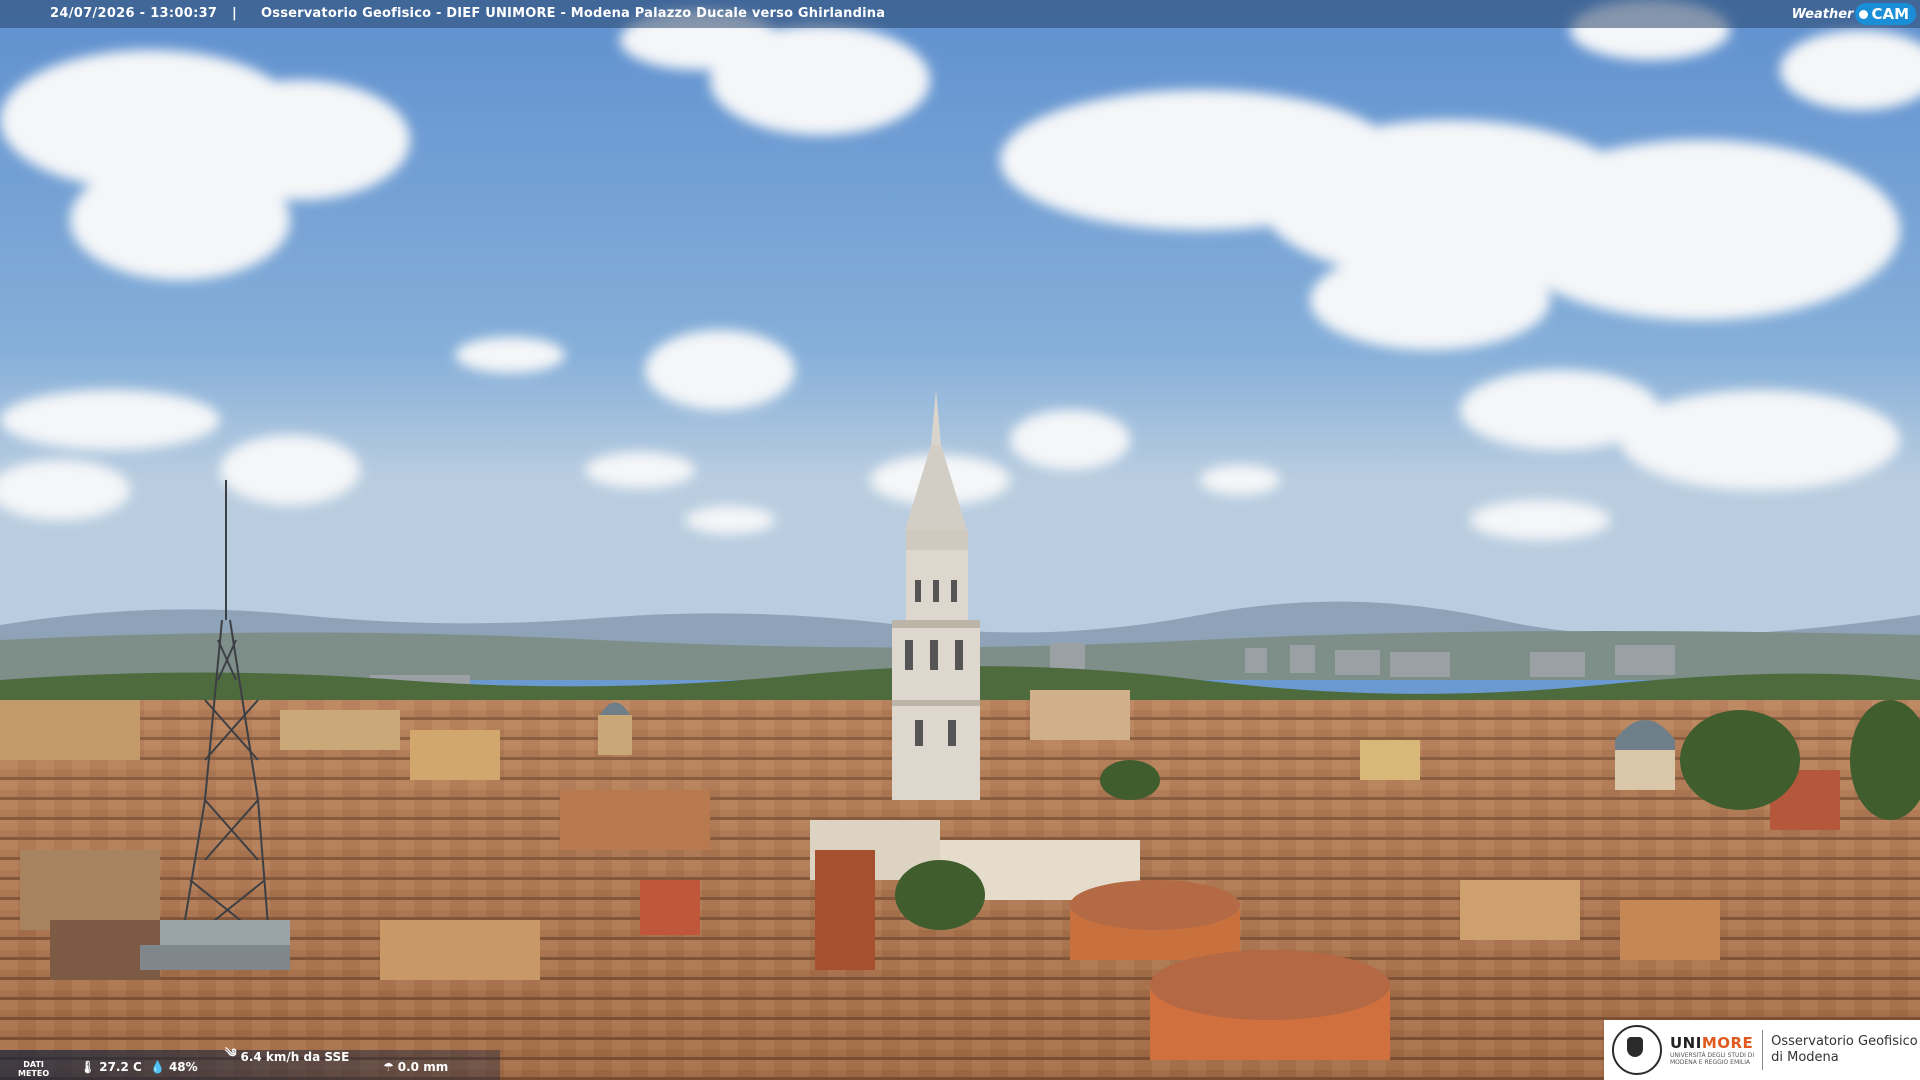 The image size is (1920, 1080). I want to click on wind-reading: ༄ 6.4 km/h da SSE, so click(287, 1057).